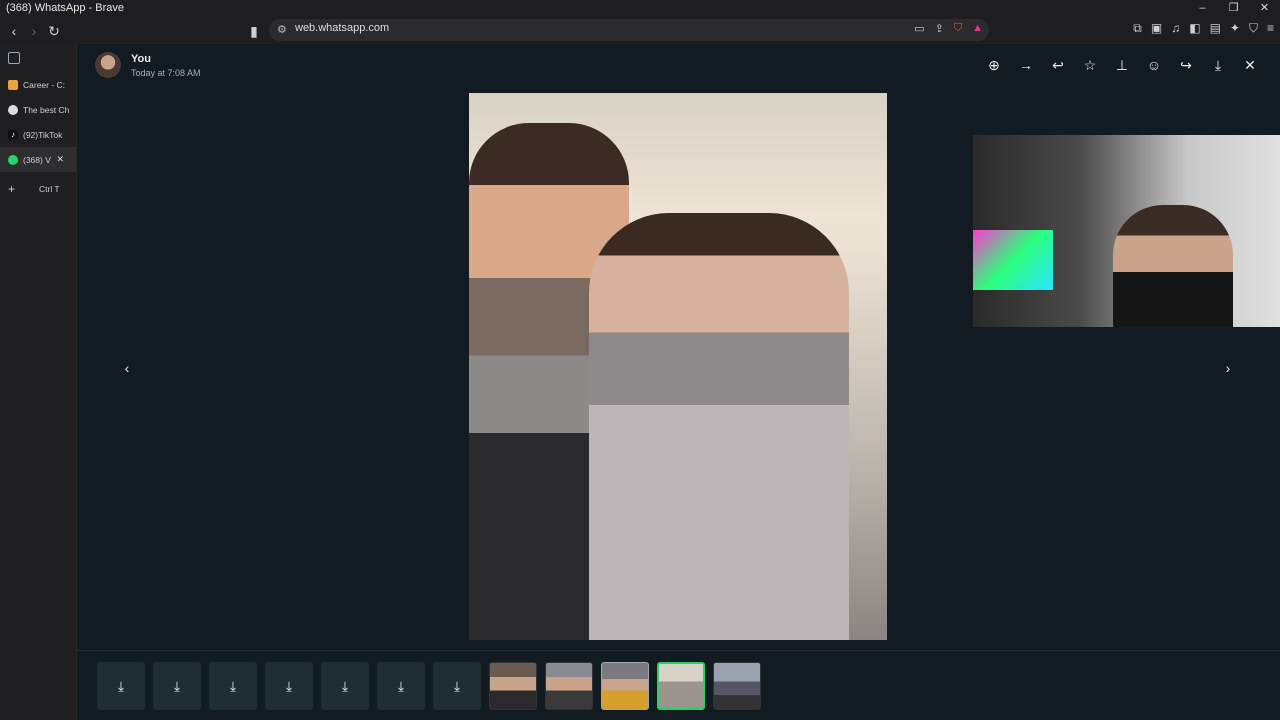 This screenshot has width=1280, height=720. I want to click on thumbnail-strip: ⤓ ⤓ ⤓ ⤓ ⤓ ⤓ ⤓, so click(678, 685).